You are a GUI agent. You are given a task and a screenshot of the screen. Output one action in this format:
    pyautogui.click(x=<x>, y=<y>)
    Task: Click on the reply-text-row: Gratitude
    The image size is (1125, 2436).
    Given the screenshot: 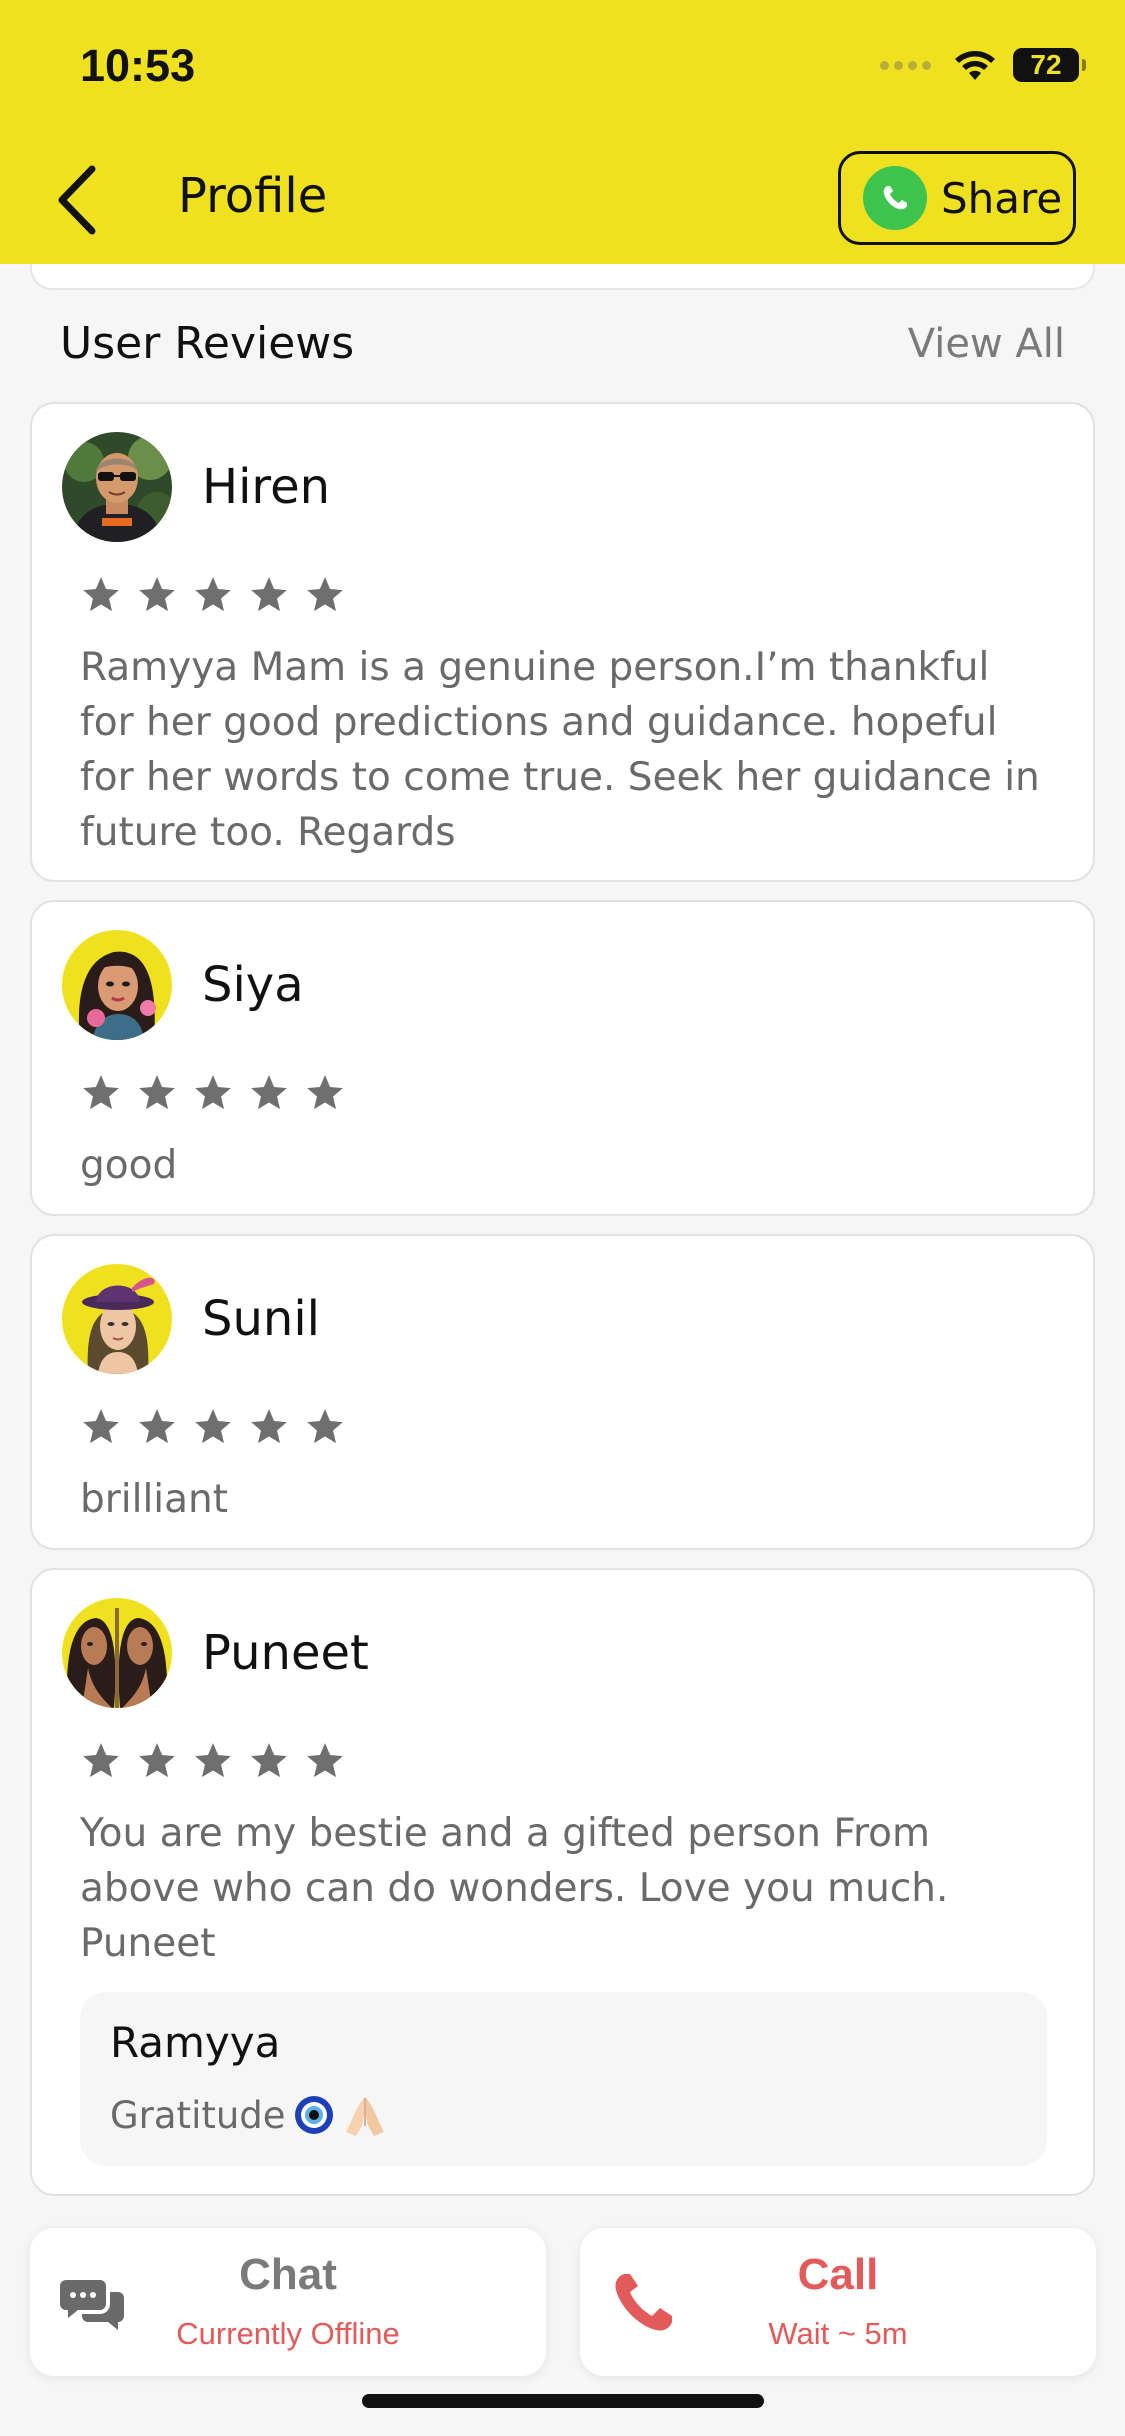 What is the action you would take?
    pyautogui.click(x=249, y=2115)
    